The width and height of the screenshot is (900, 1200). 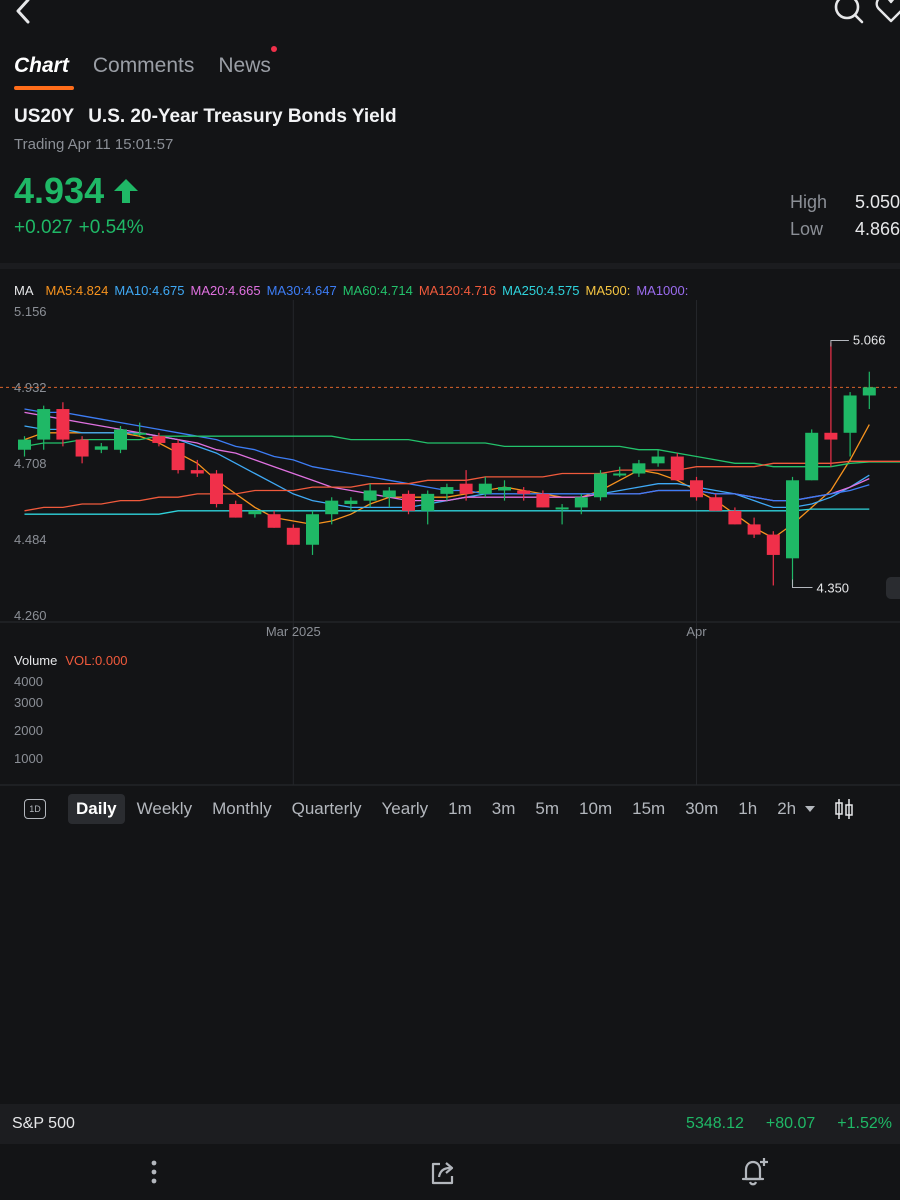 I want to click on period-option: 2h, so click(x=786, y=809).